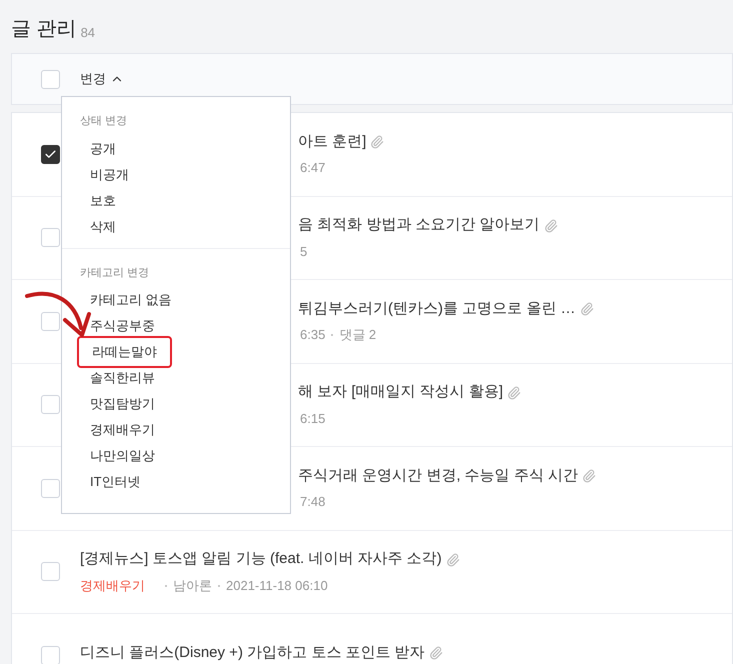 The image size is (733, 664). What do you see at coordinates (103, 200) in the screenshot?
I see `menu-item: 보호` at bounding box center [103, 200].